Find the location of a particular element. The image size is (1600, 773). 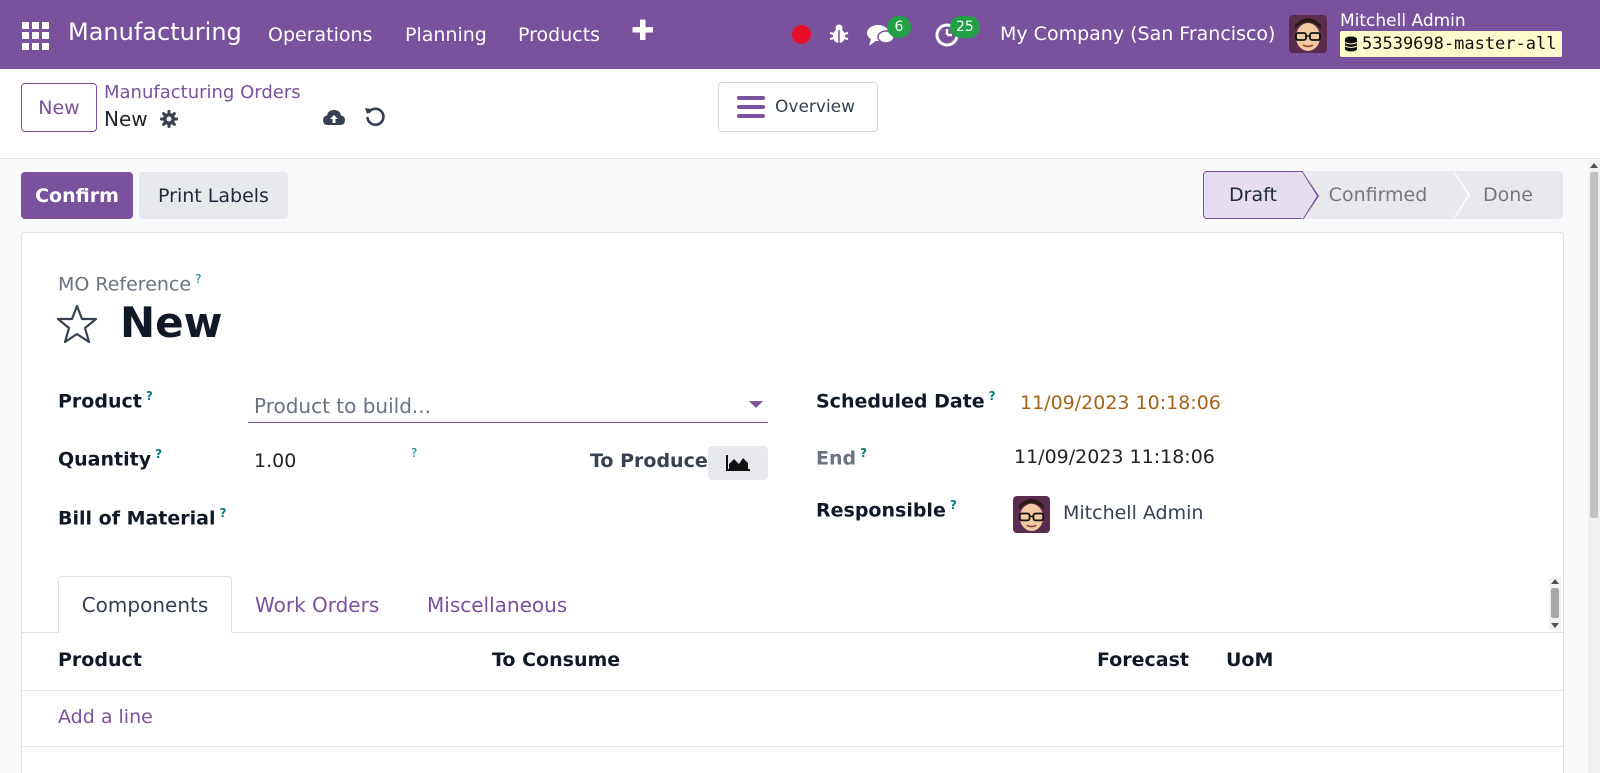

activities-badge: 25 is located at coordinates (965, 27).